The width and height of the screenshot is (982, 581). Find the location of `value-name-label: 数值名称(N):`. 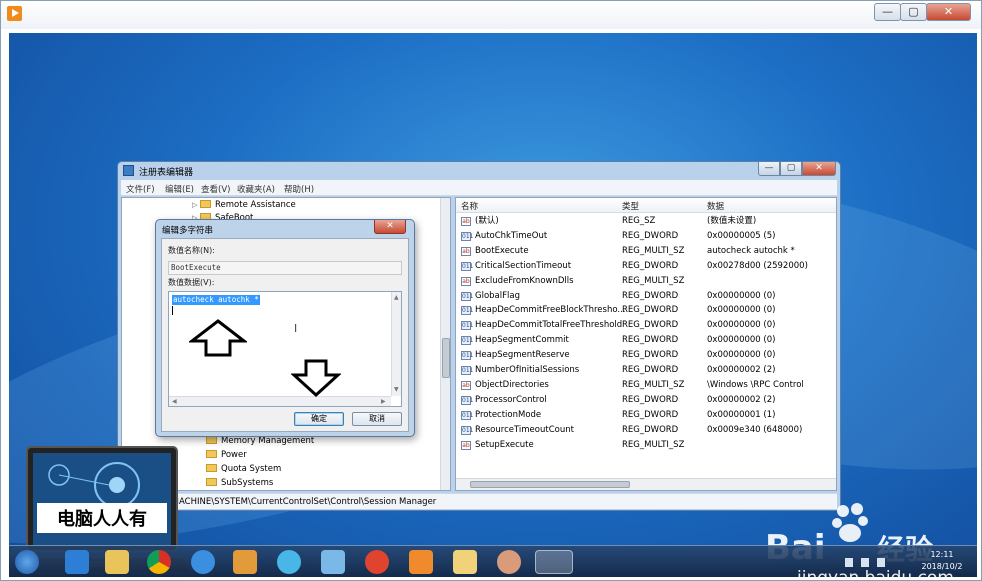

value-name-label: 数值名称(N): is located at coordinates (191, 250).